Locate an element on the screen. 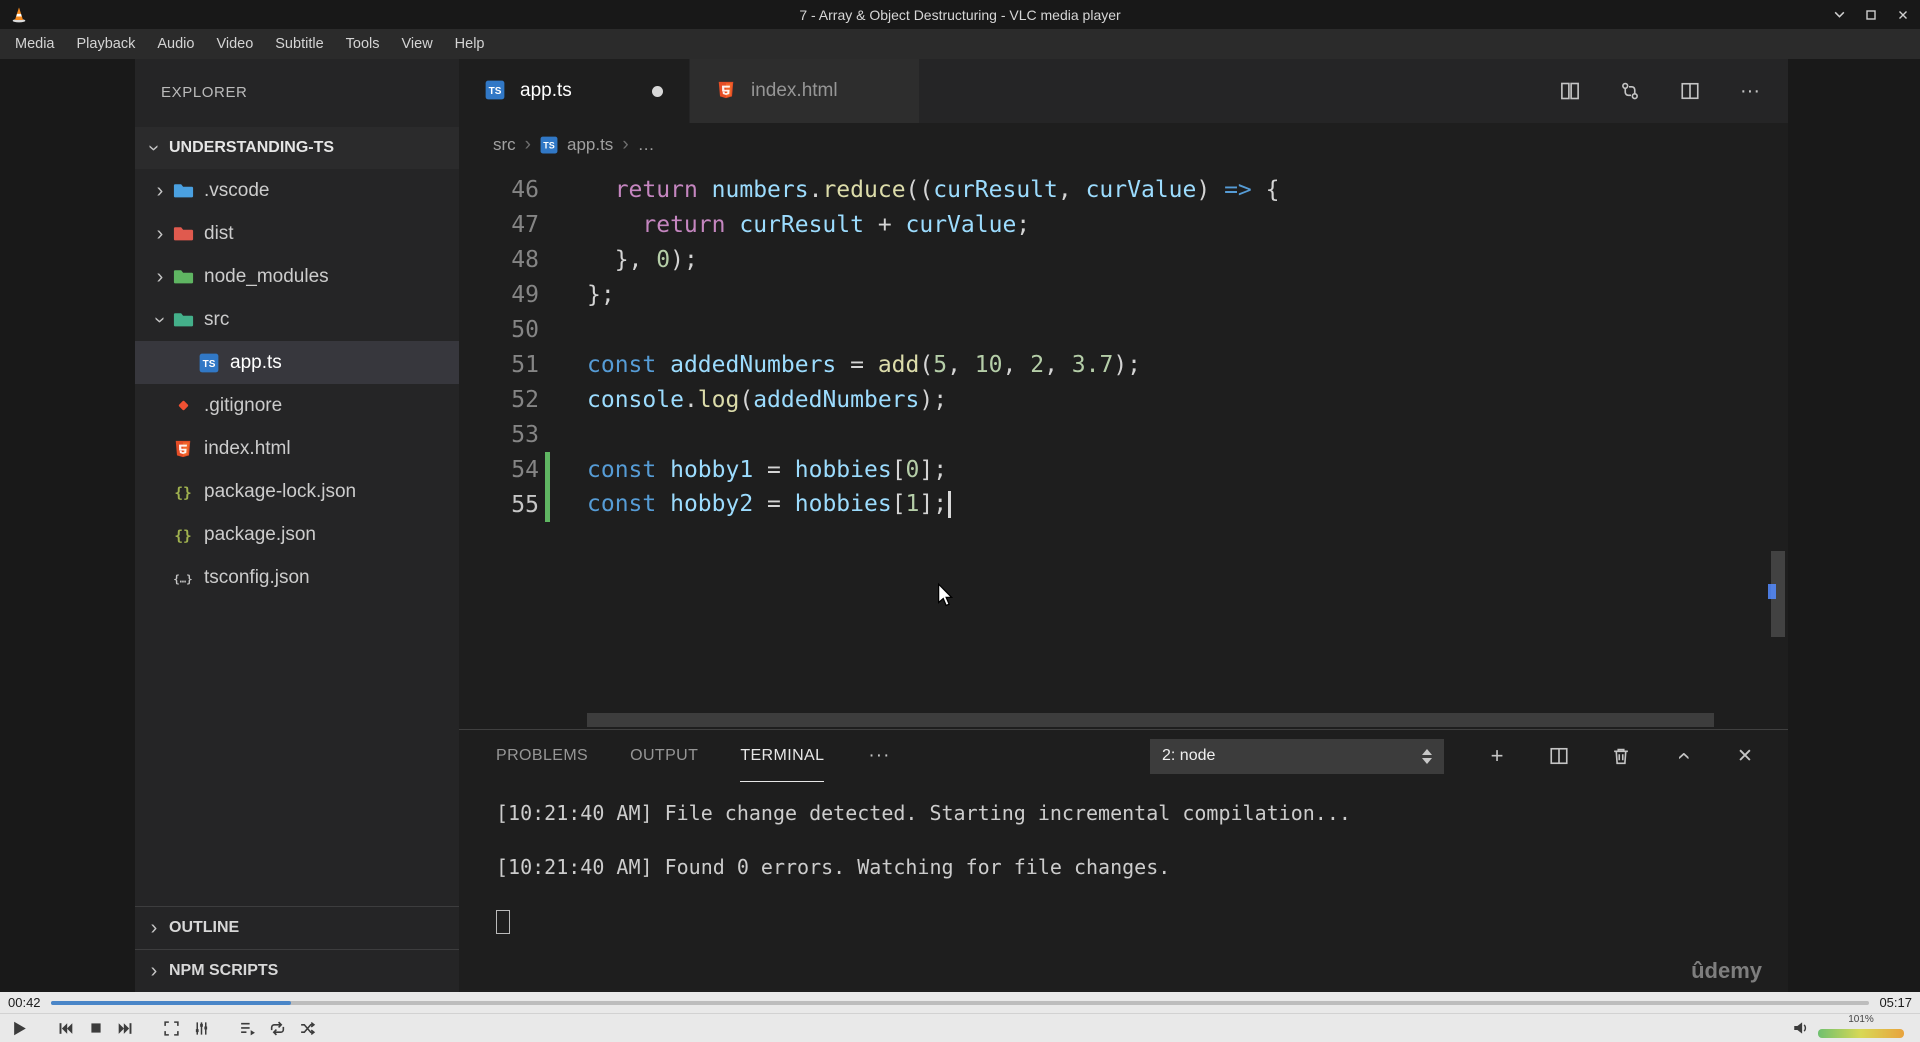  panel-tab-problems: PROBLEMS is located at coordinates (542, 756).